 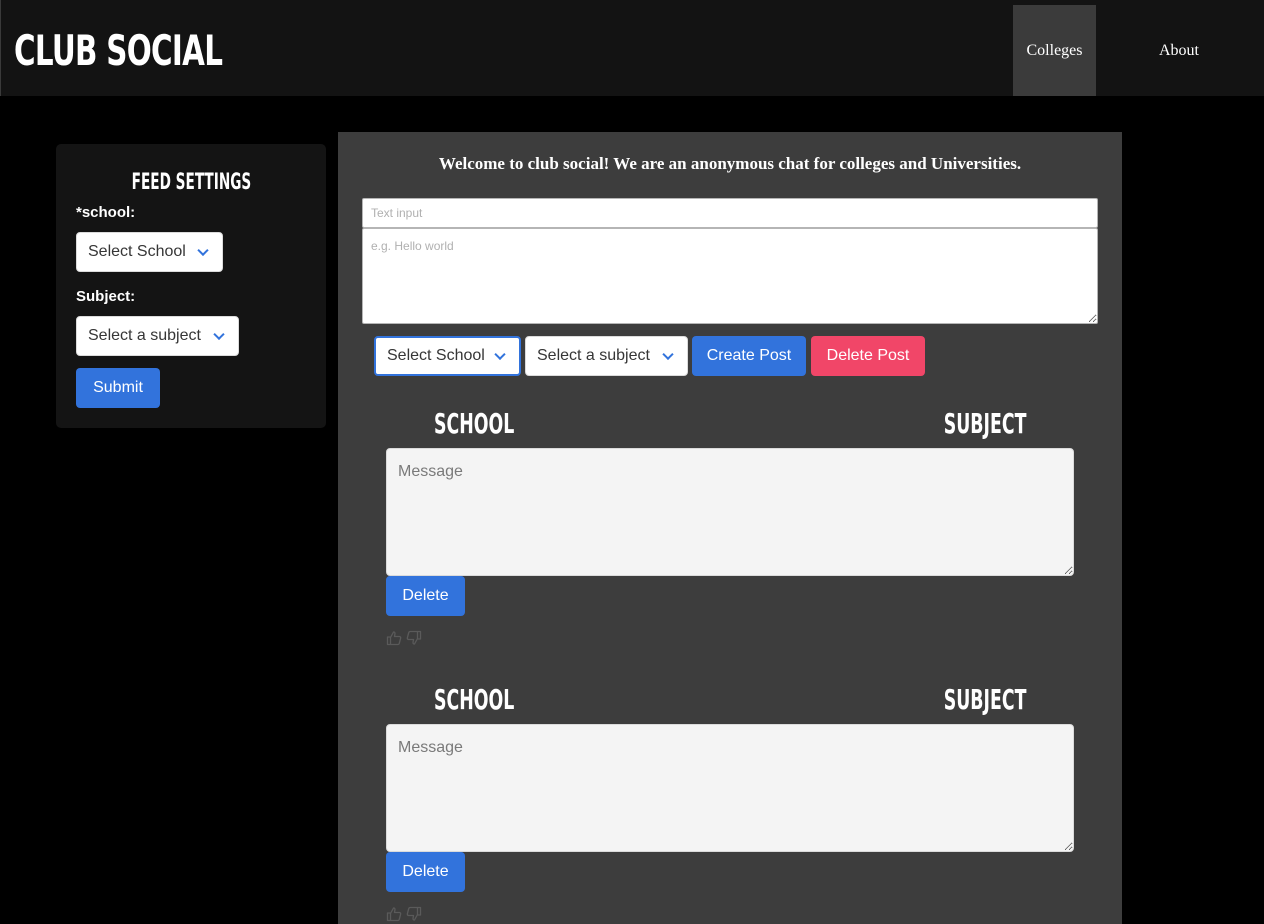 What do you see at coordinates (1054, 50) in the screenshot?
I see `nav-colleges: Colleges` at bounding box center [1054, 50].